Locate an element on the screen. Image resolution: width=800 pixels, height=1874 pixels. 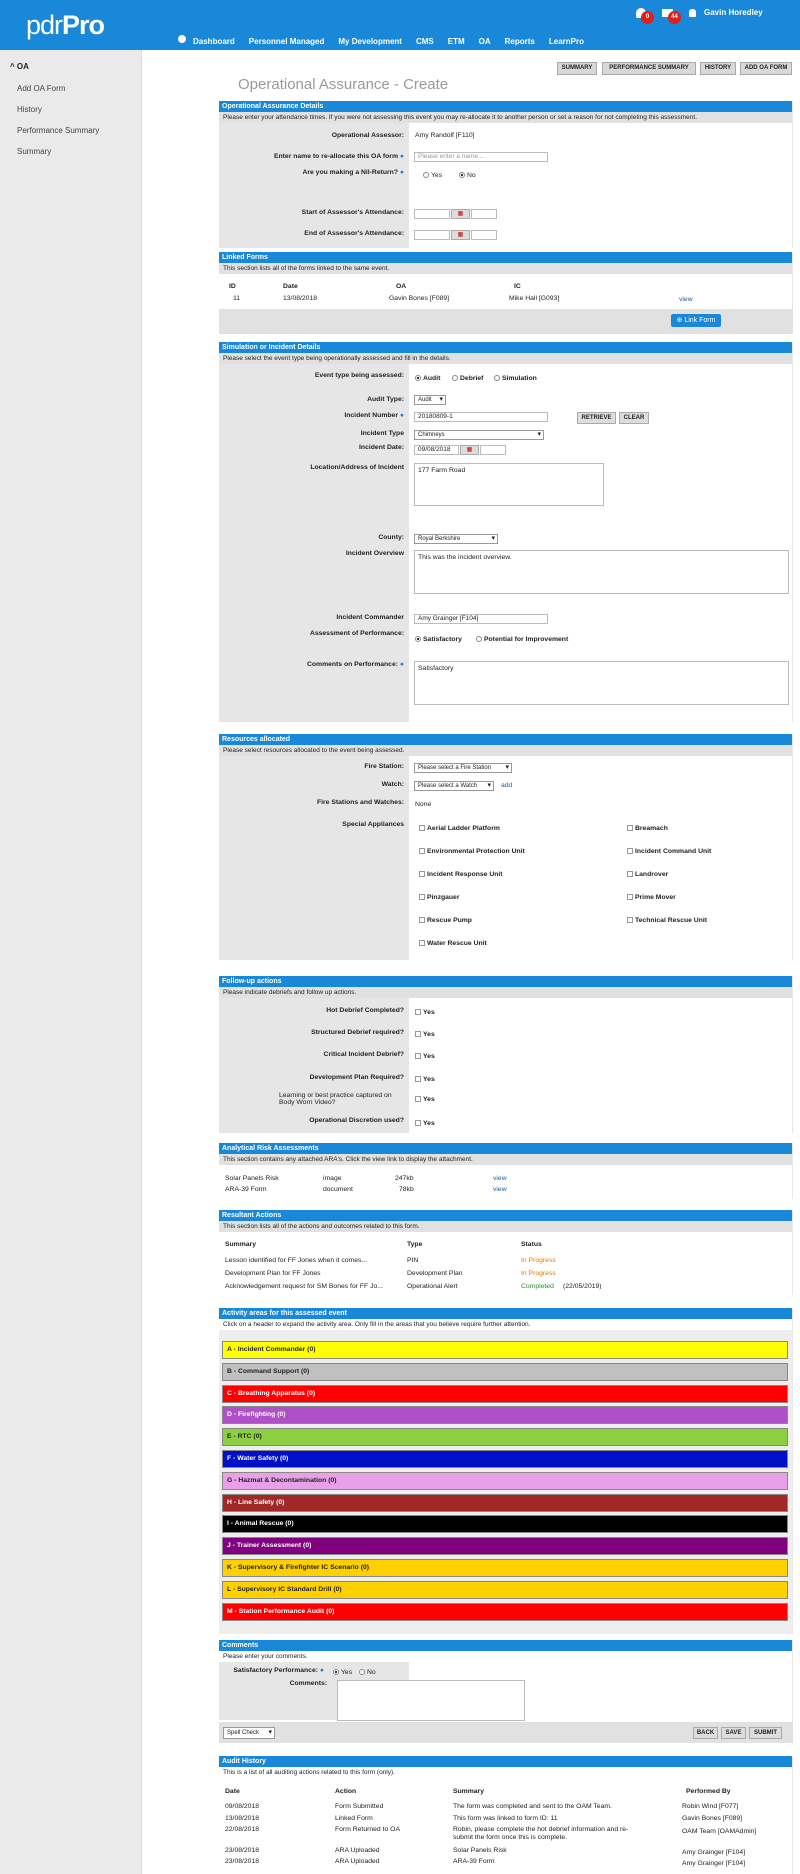
action-summary: Development Plan for FF Jones is located at coordinates (273, 1273).